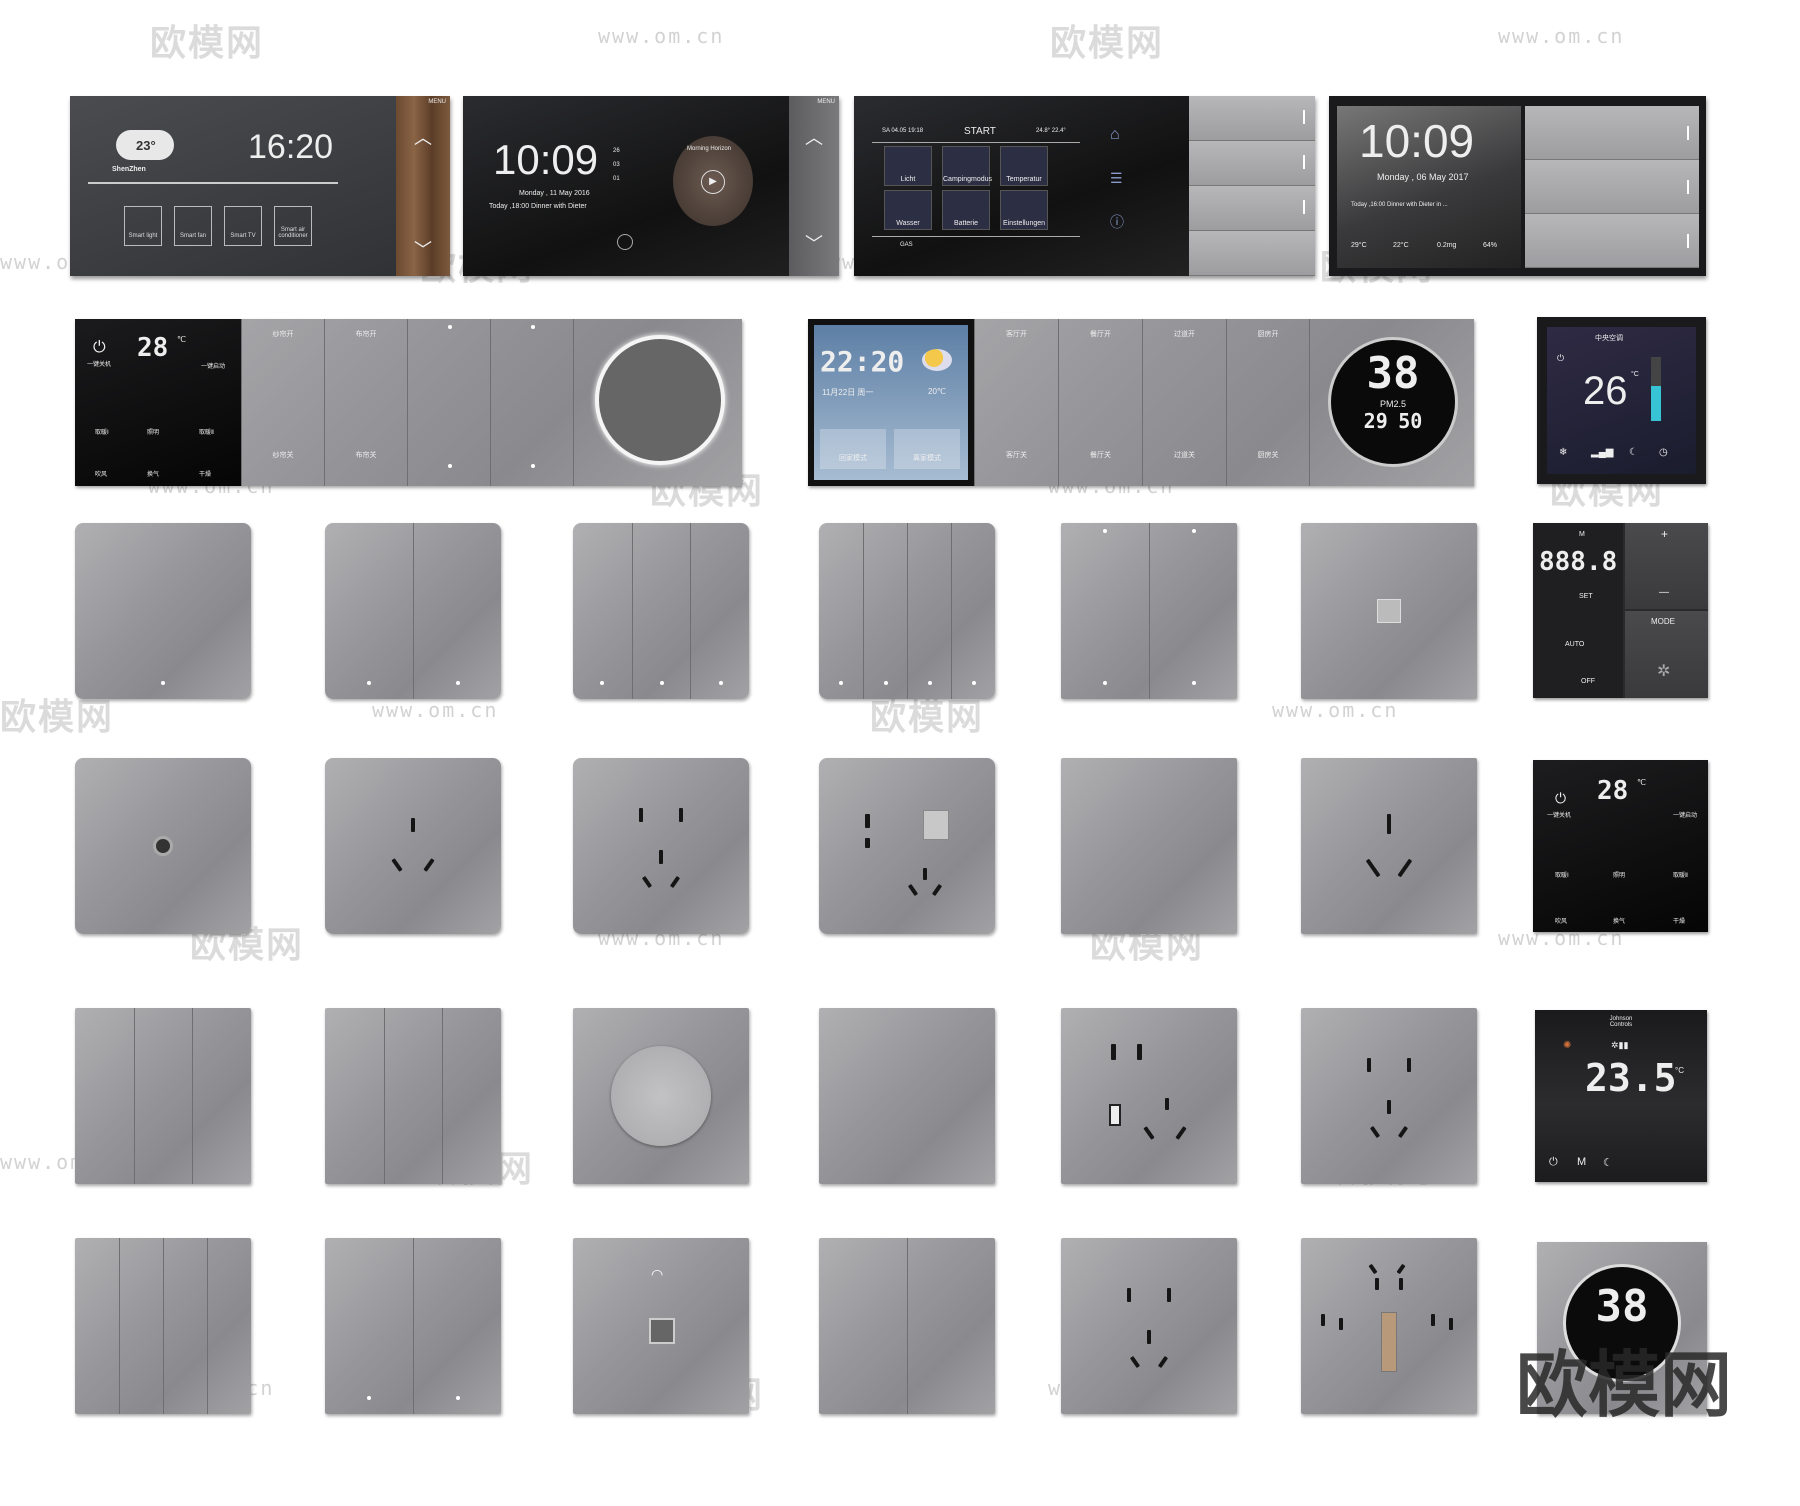 The width and height of the screenshot is (1800, 1506). What do you see at coordinates (413, 846) in the screenshot?
I see `socket-3pin-plate` at bounding box center [413, 846].